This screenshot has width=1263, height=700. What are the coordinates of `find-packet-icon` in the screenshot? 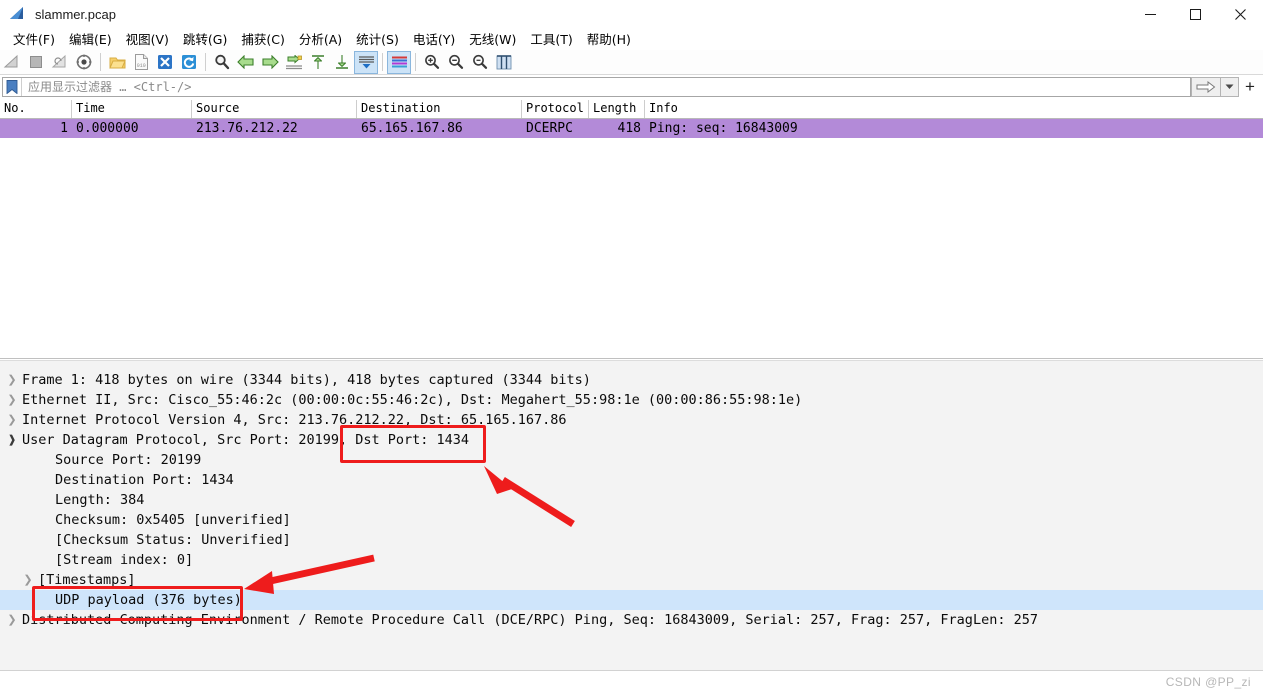 It's located at (222, 62).